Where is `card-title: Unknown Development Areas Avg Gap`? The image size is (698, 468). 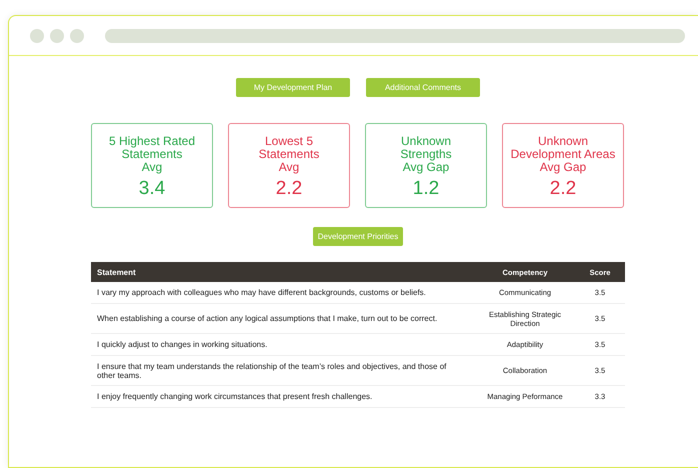
card-title: Unknown Development Areas Avg Gap is located at coordinates (563, 154).